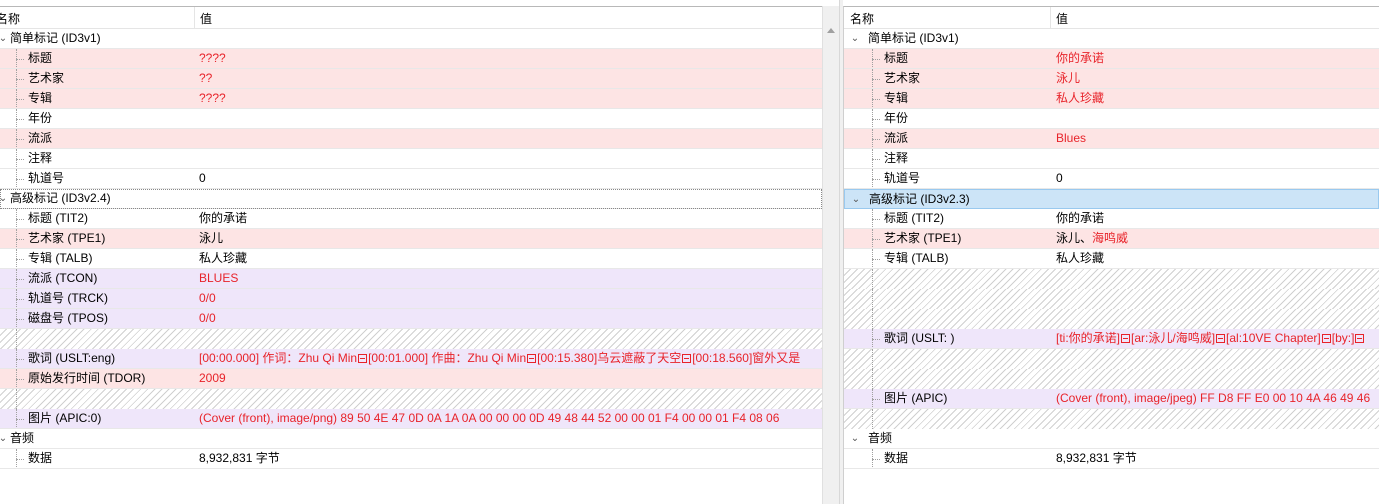  What do you see at coordinates (1111, 139) in the screenshot?
I see `tag-row: 流派 Blues` at bounding box center [1111, 139].